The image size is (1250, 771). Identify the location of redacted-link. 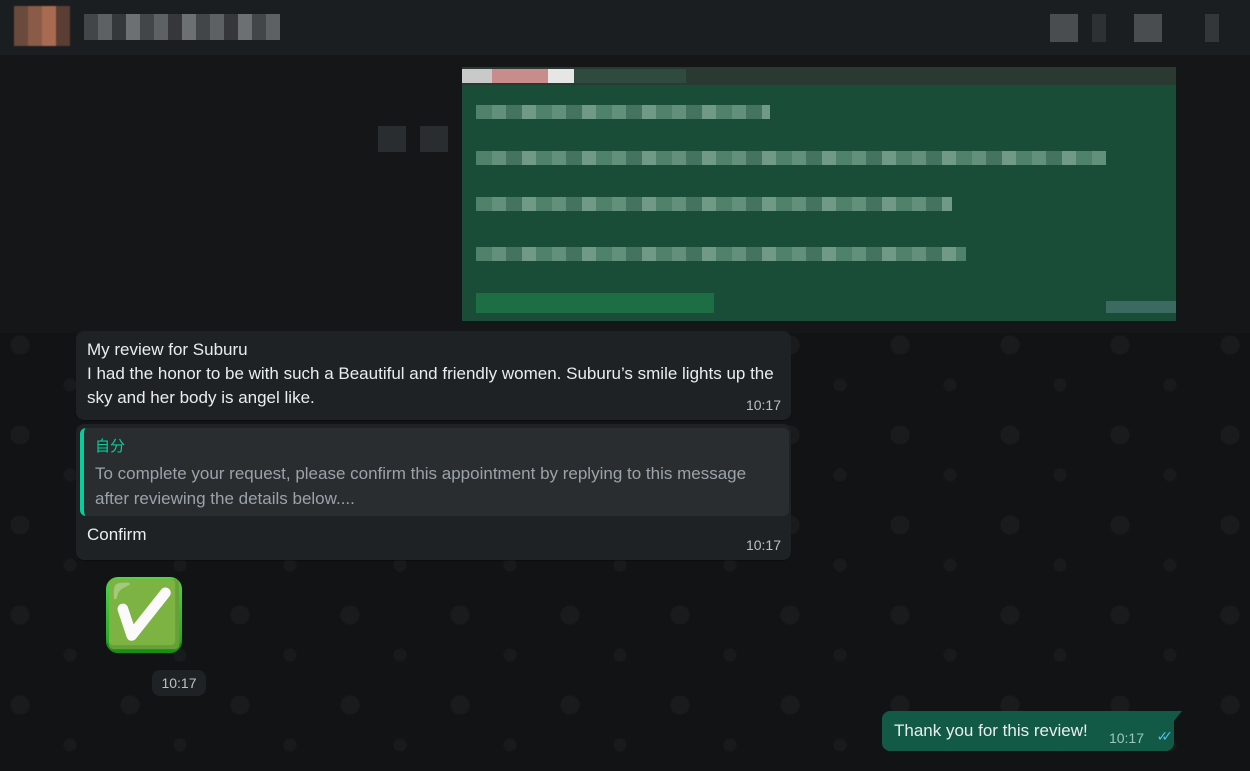
(595, 303).